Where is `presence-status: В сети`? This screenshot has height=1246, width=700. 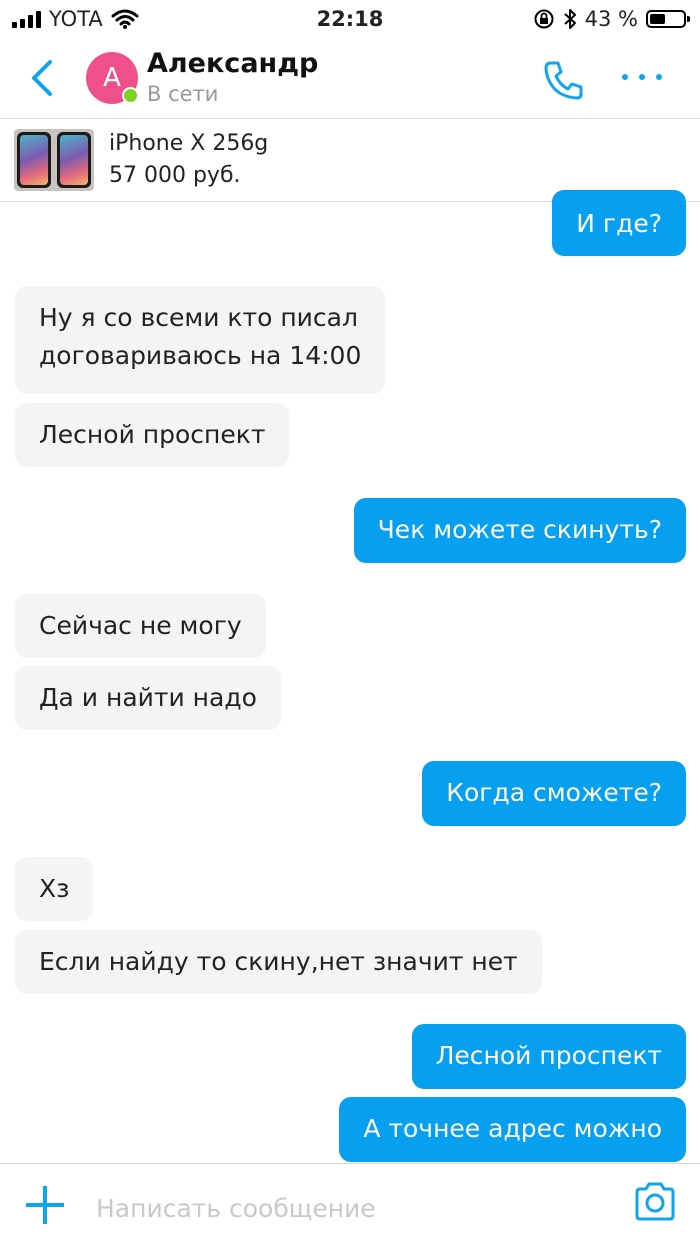 presence-status: В сети is located at coordinates (183, 94).